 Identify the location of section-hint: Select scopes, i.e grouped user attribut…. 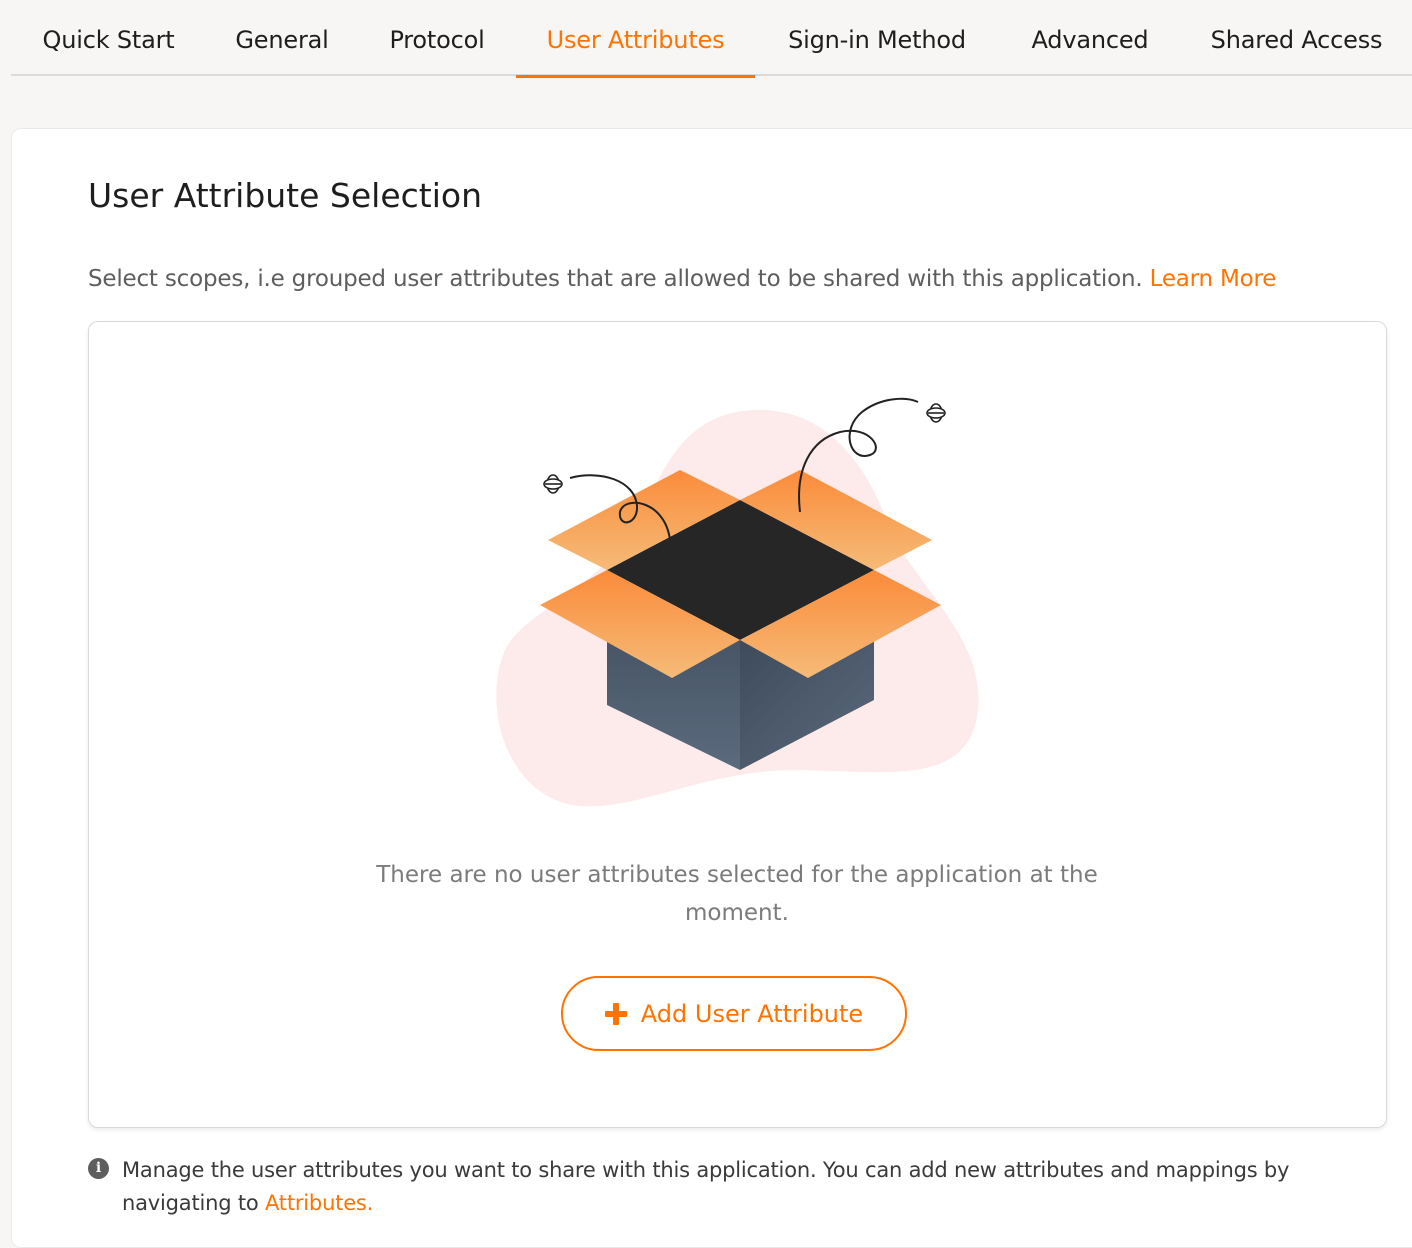
(682, 279).